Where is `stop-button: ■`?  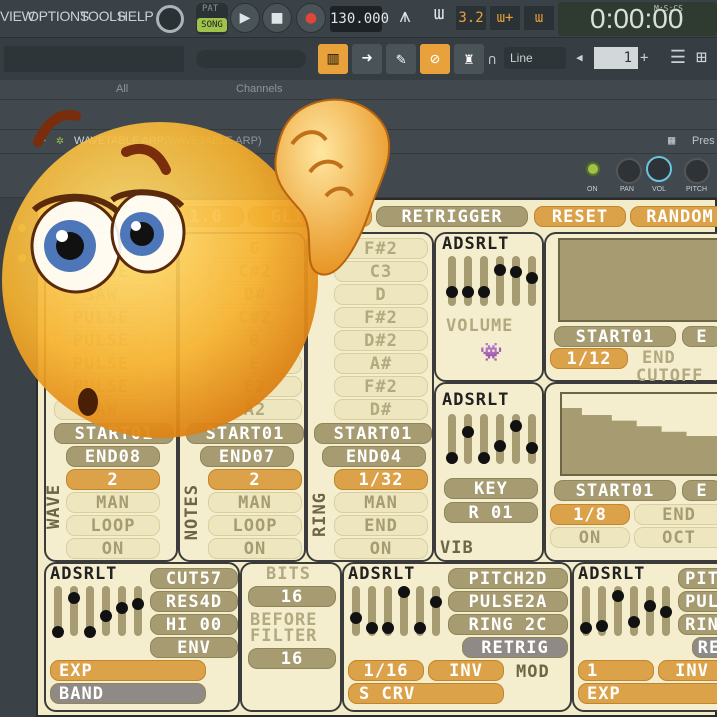
stop-button: ■ is located at coordinates (277, 18).